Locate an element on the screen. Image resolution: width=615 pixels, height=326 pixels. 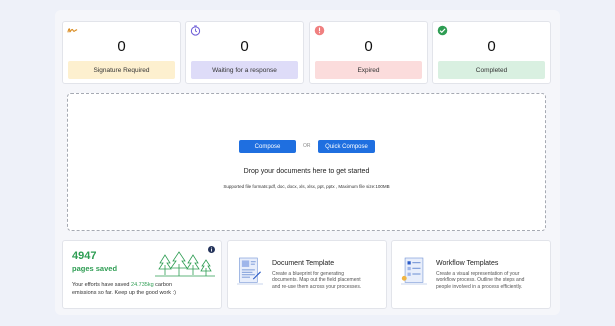
stat-card-completed: 0 Completed is located at coordinates (491, 52).